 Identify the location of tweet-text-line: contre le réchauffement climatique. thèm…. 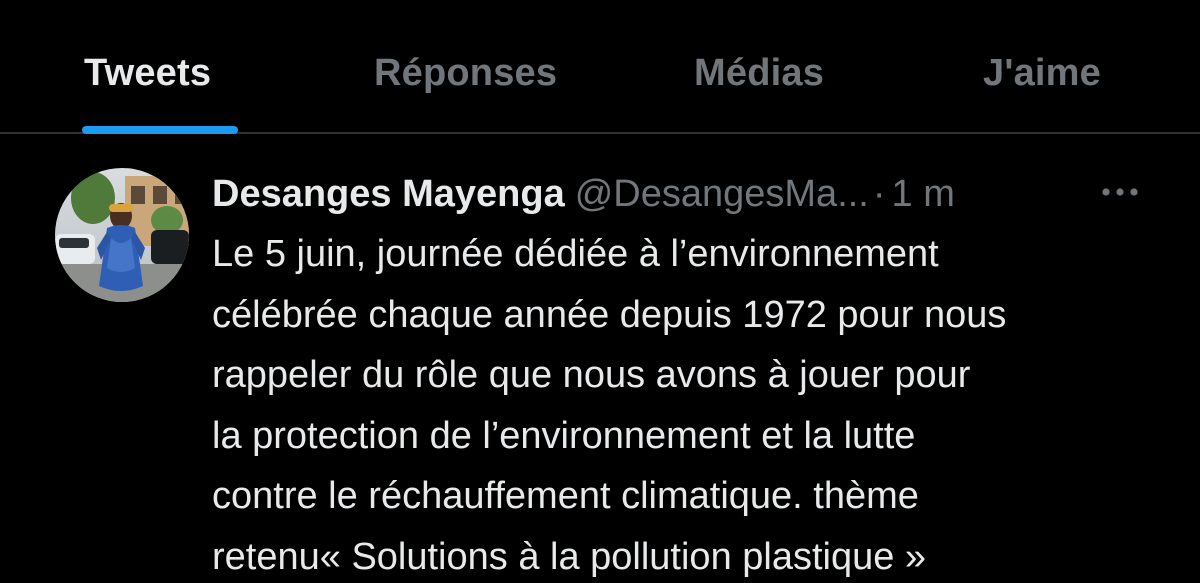
(565, 496).